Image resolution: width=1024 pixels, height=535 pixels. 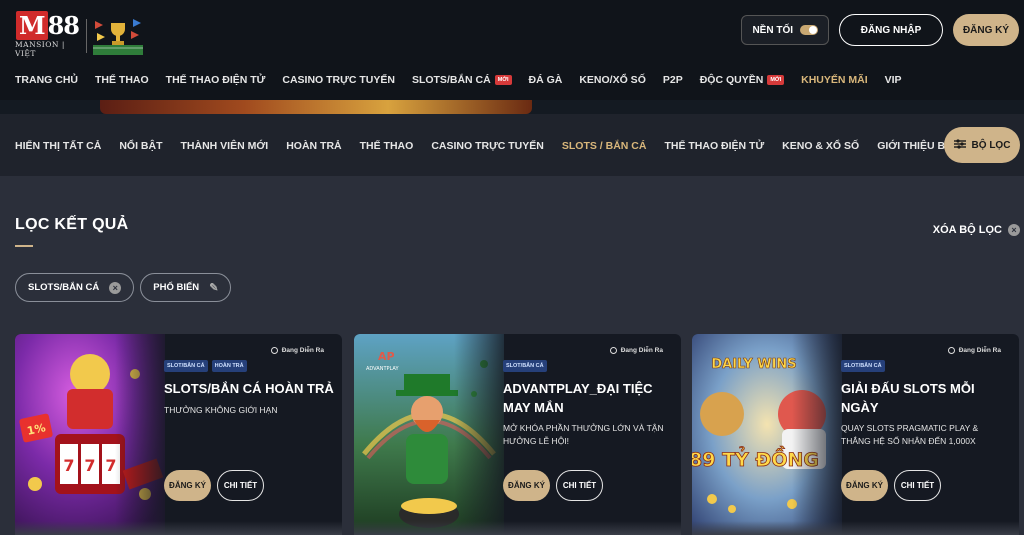 I want to click on filter-chip-slots: SLOTS/BẮN CÁ ×, so click(x=75, y=287).